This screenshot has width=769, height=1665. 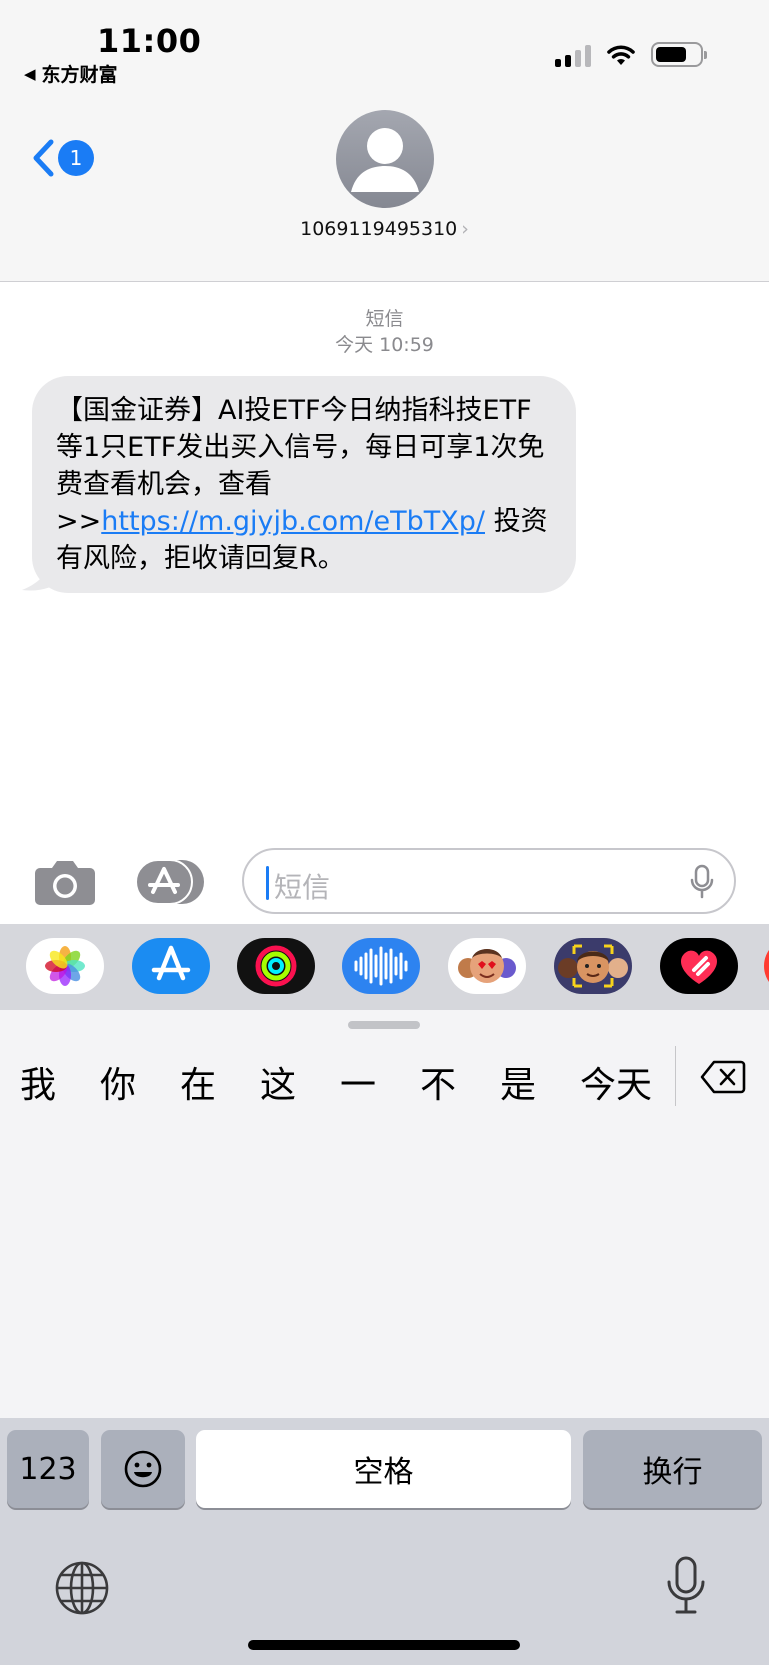 I want to click on text-caret, so click(x=267, y=883).